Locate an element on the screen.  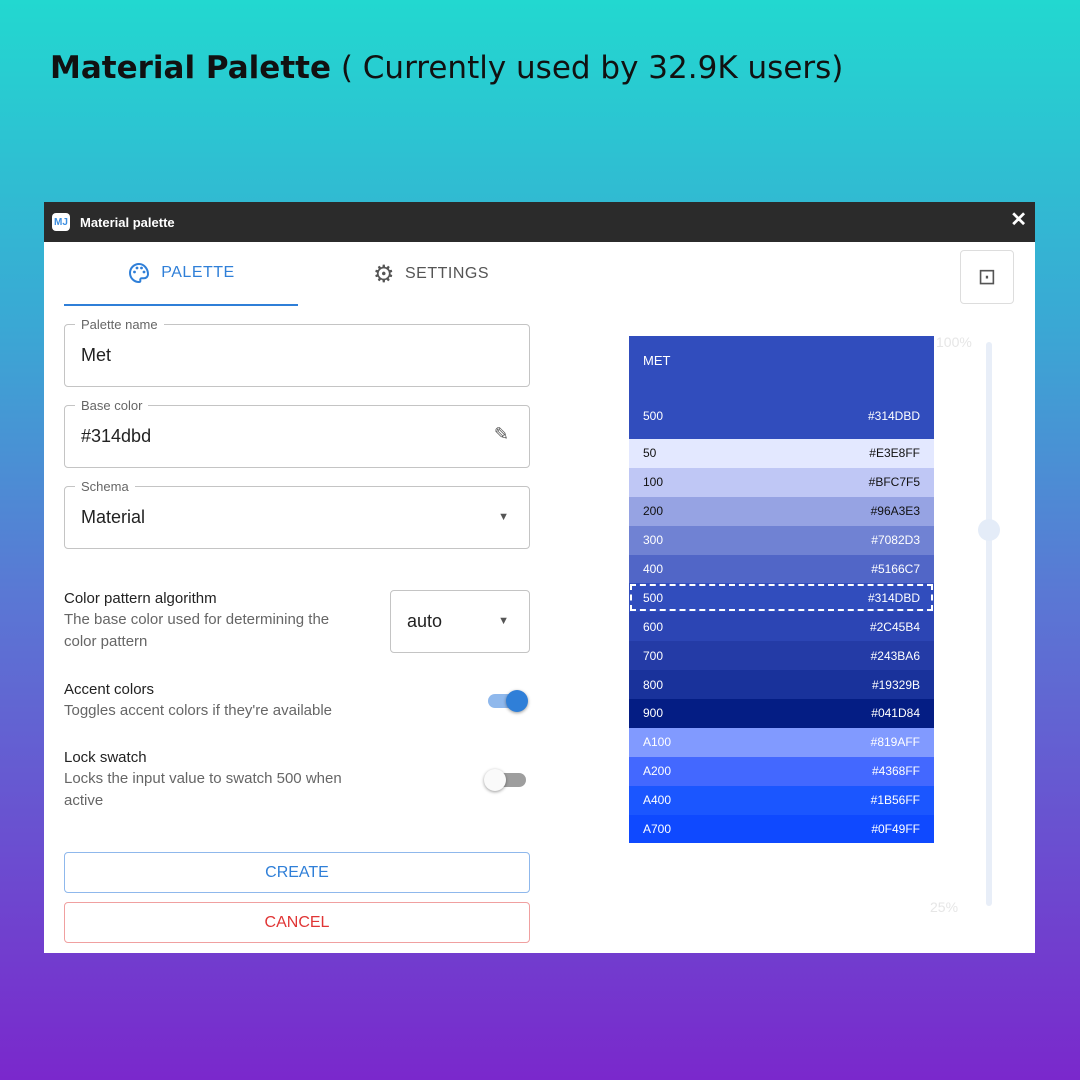
schema-select: Schema Material ▼ is located at coordinates (297, 514).